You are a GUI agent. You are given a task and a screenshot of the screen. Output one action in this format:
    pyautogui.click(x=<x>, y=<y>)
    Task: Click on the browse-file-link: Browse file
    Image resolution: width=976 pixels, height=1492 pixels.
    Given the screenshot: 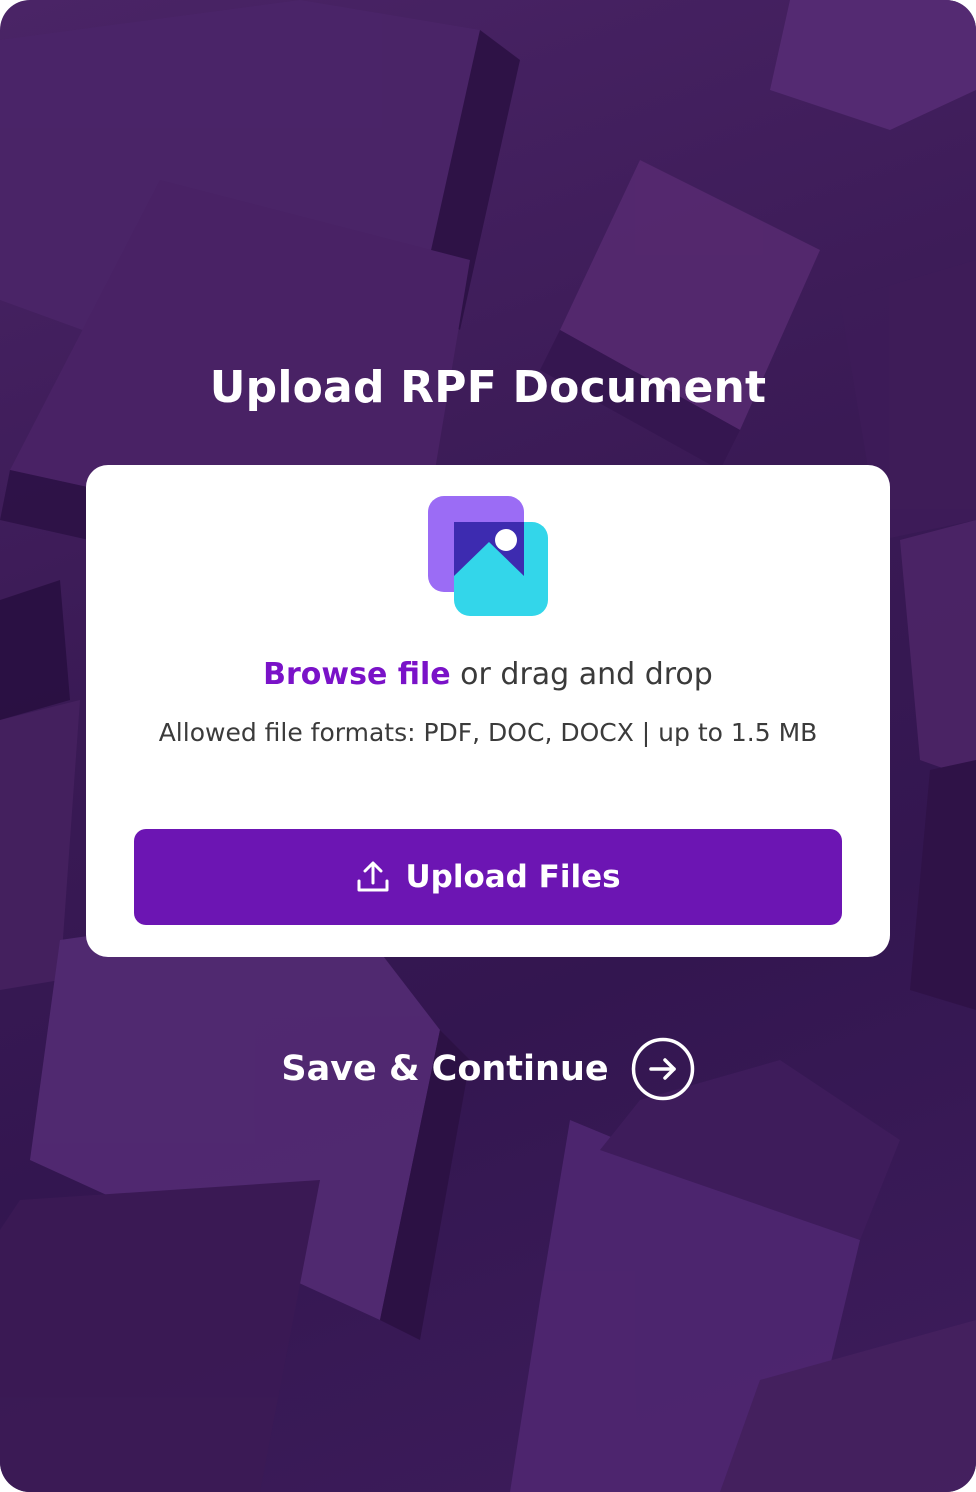 What is the action you would take?
    pyautogui.click(x=357, y=674)
    